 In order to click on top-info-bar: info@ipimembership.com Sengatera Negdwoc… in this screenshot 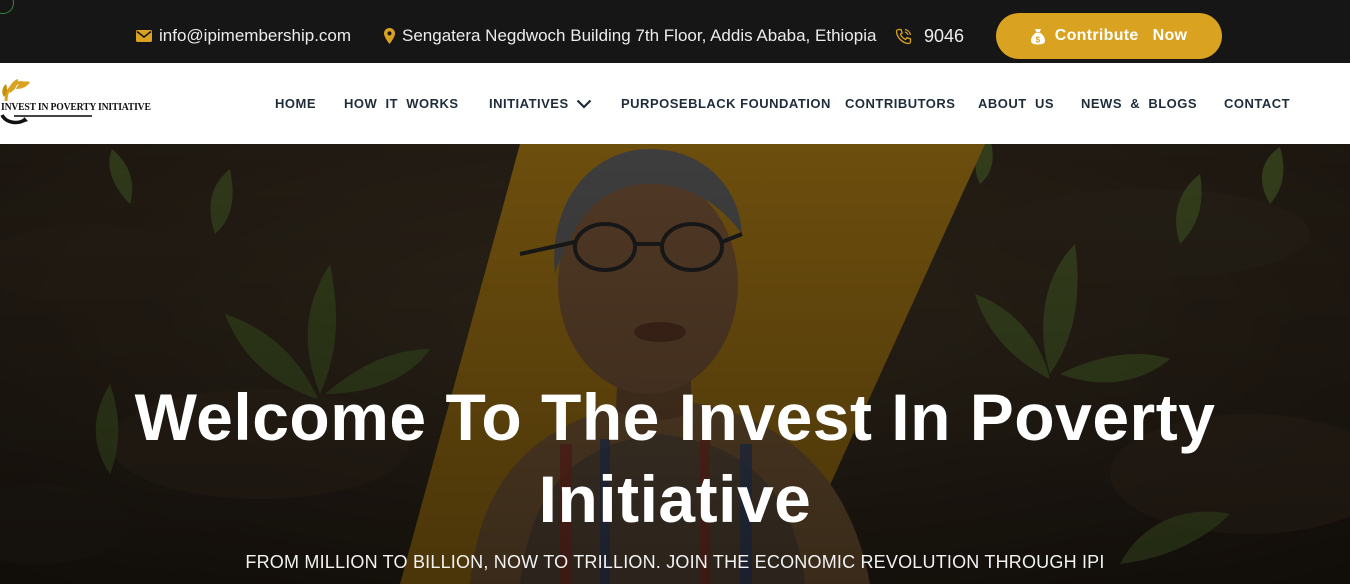, I will do `click(675, 31)`.